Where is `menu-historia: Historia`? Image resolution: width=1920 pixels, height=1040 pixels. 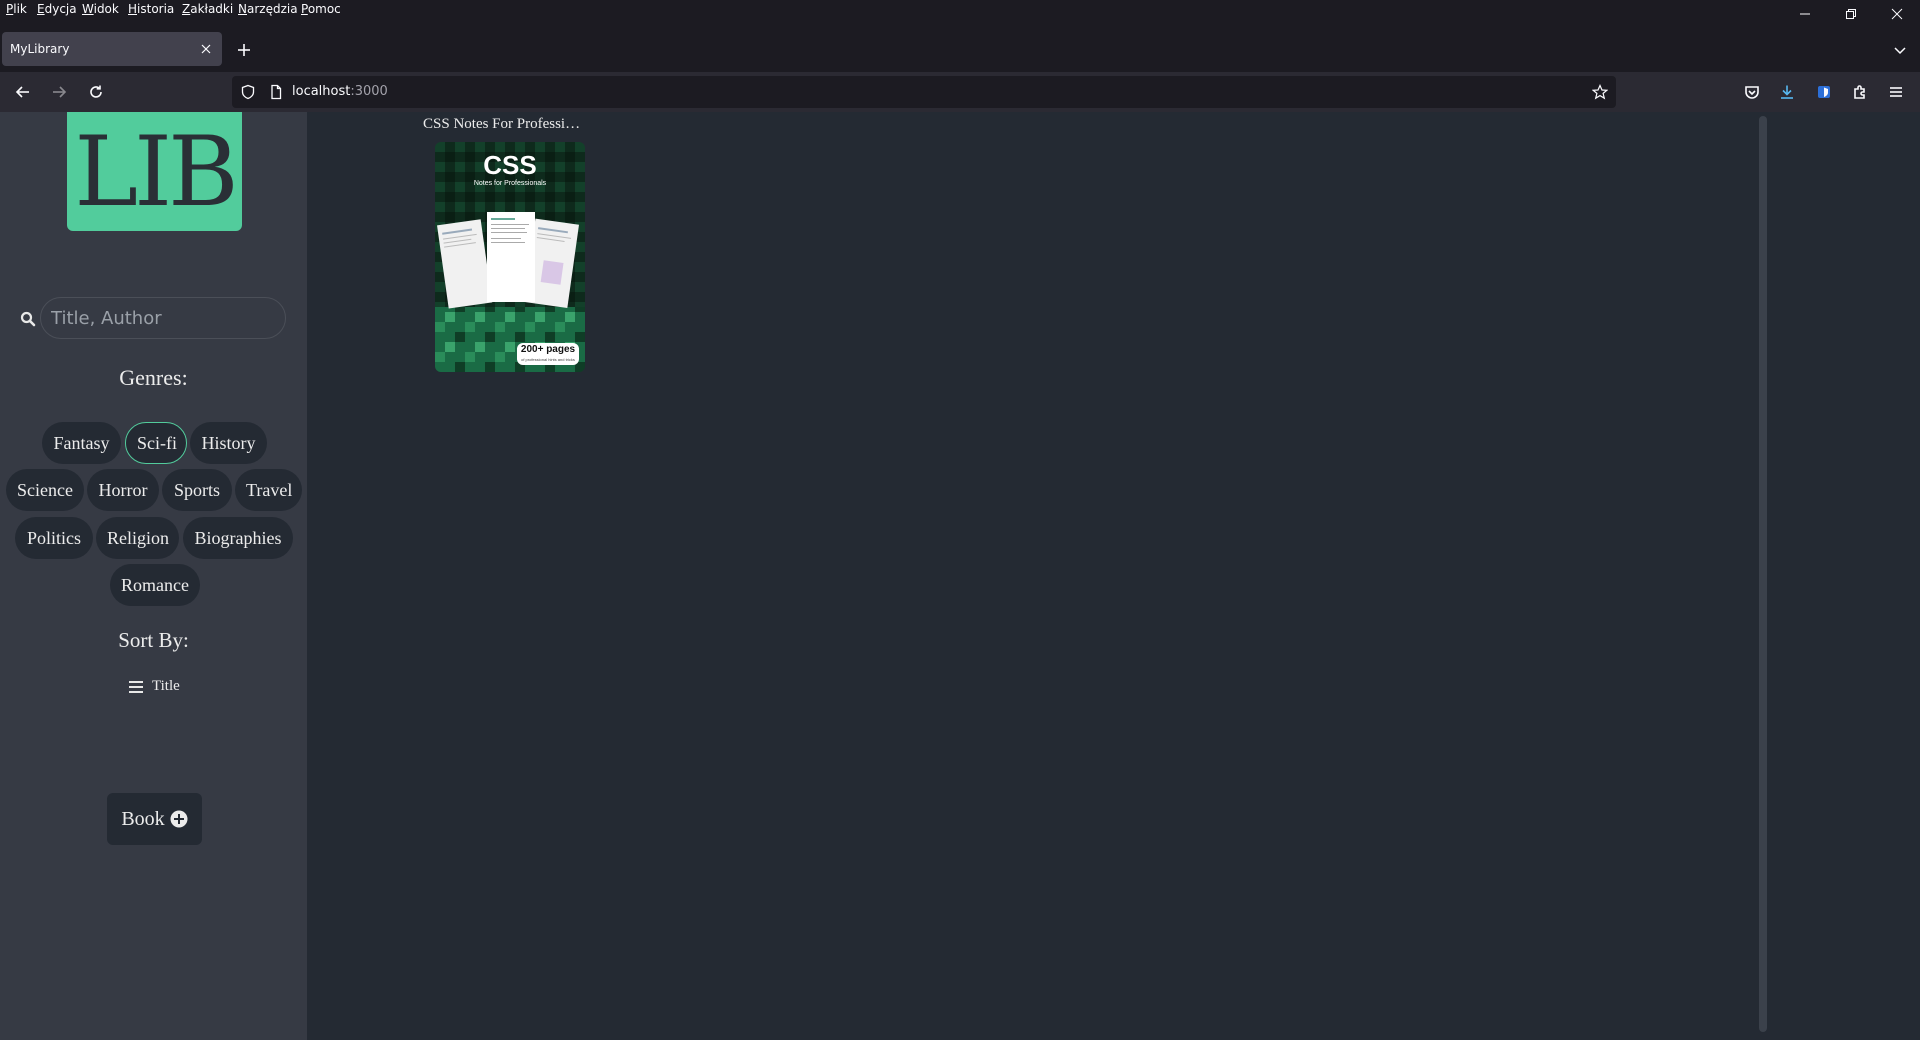 menu-historia: Historia is located at coordinates (151, 9).